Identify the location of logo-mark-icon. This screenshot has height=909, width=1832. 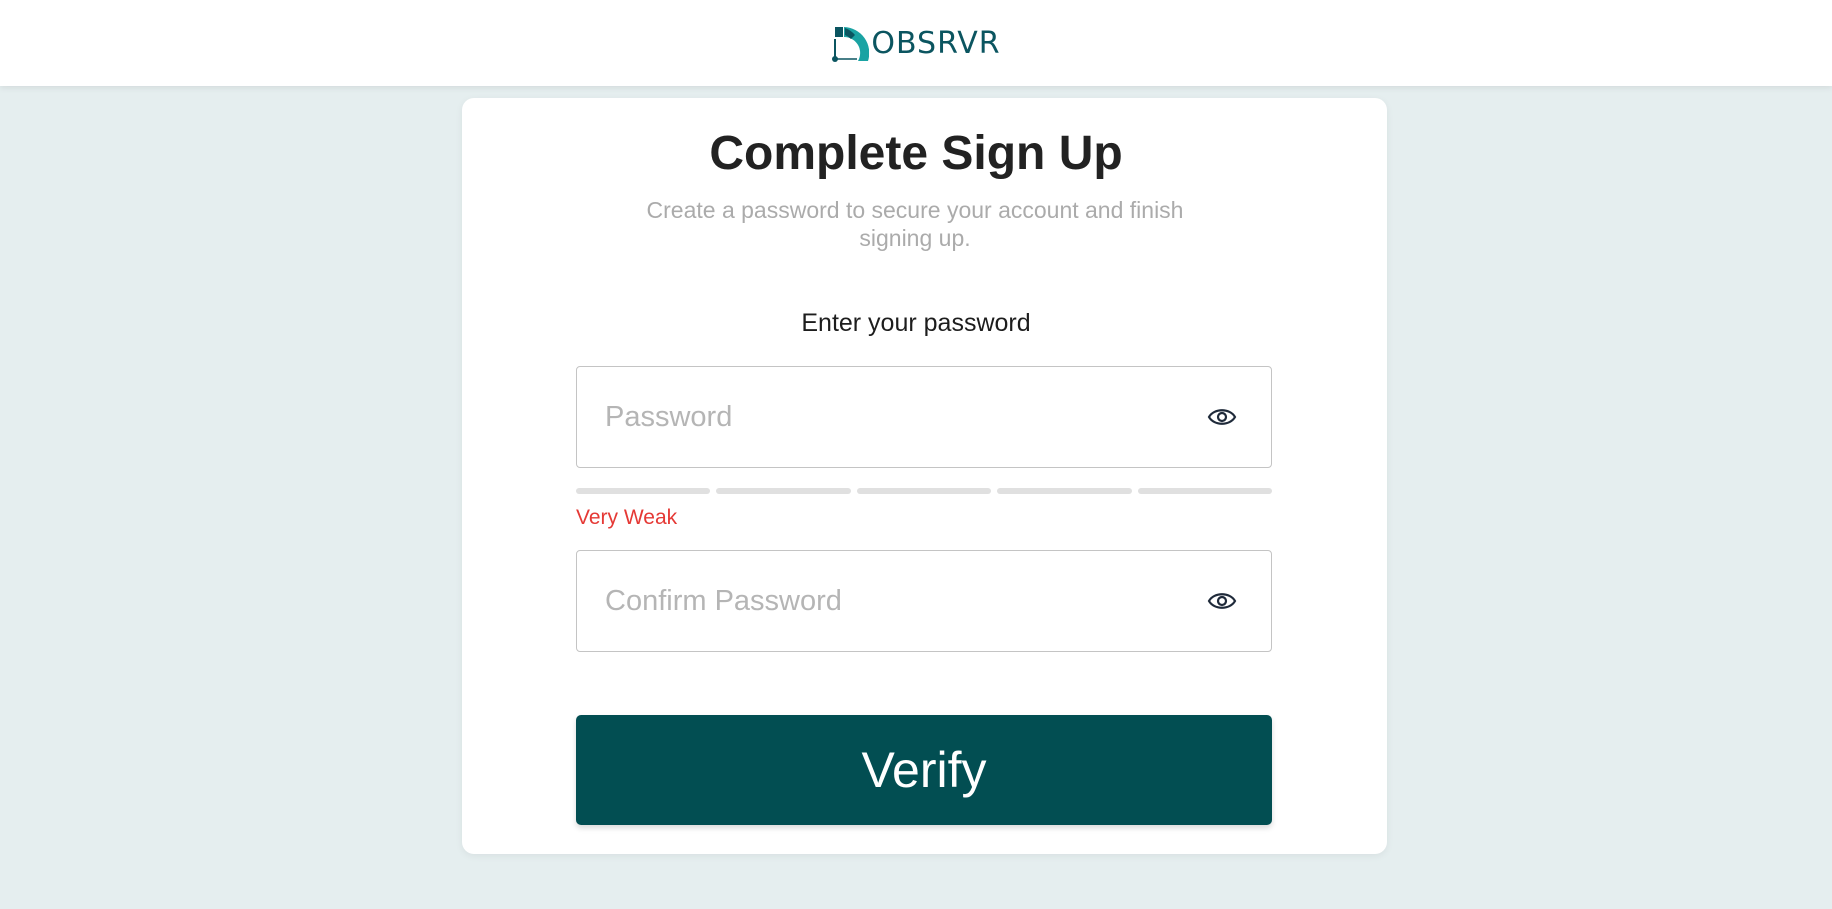
(851, 44).